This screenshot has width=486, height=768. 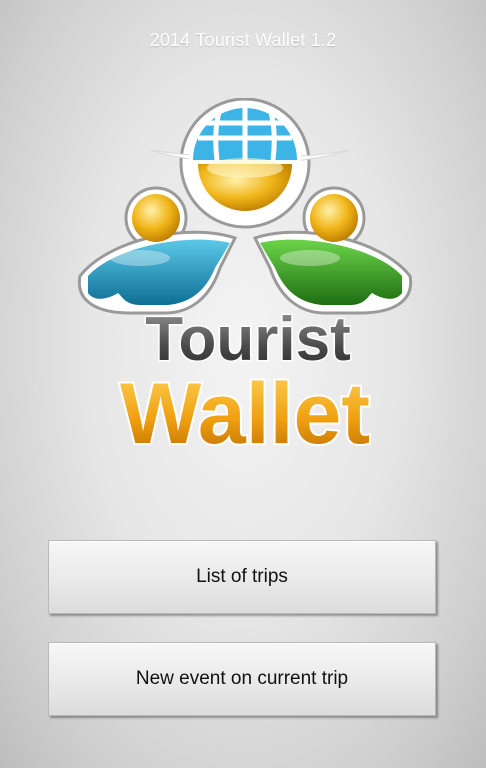 I want to click on logo-word-wallet: Wallet, so click(x=245, y=414).